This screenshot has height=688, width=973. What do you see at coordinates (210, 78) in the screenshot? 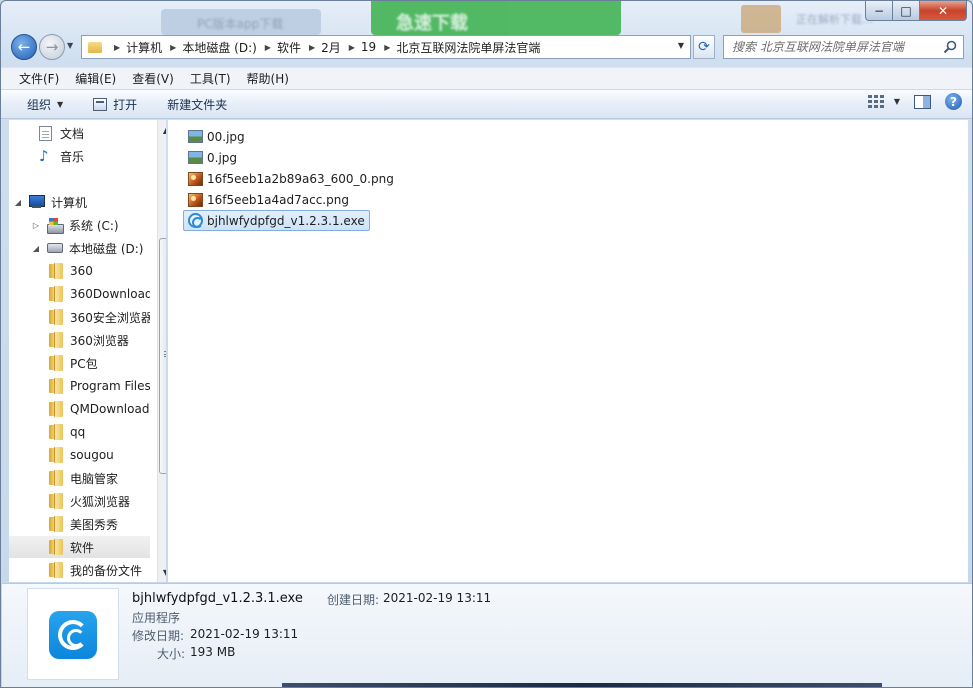
I see `menu-tools: 工具(T)` at bounding box center [210, 78].